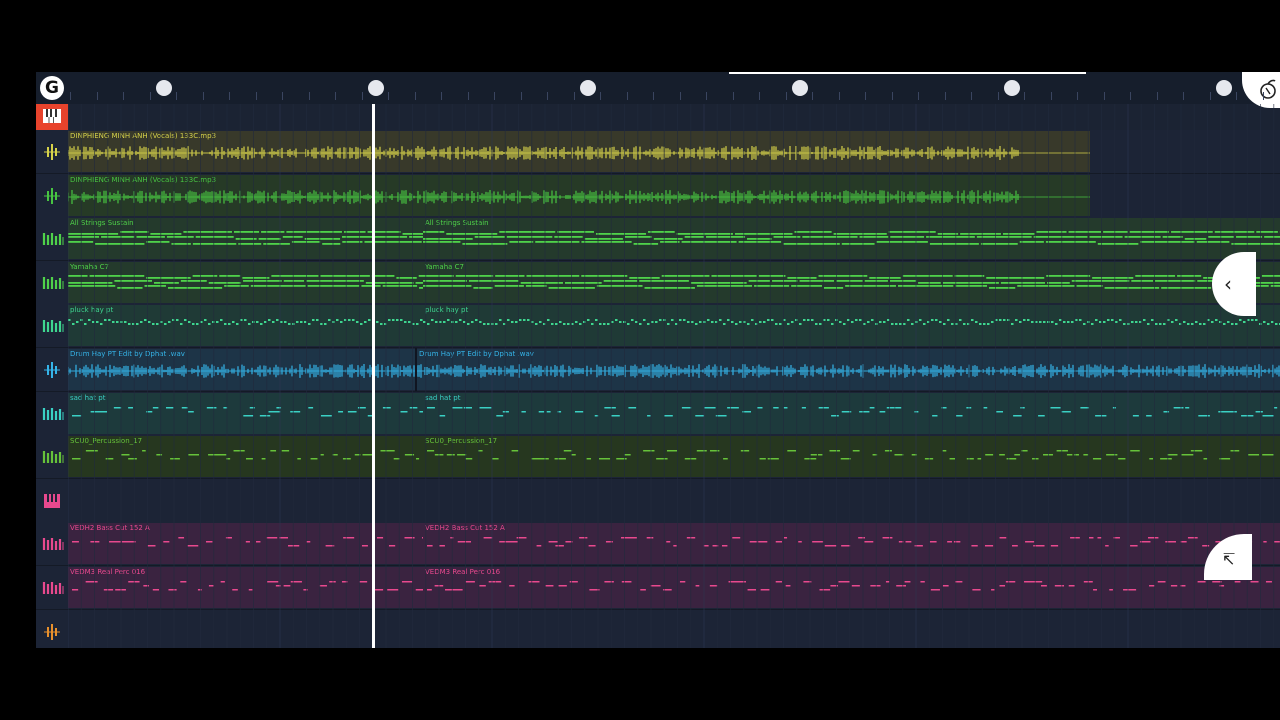 This screenshot has width=1280, height=720. Describe the element at coordinates (851, 587) in the screenshot. I see `pattern-clip: VEDM3 Real Perc 016` at that location.